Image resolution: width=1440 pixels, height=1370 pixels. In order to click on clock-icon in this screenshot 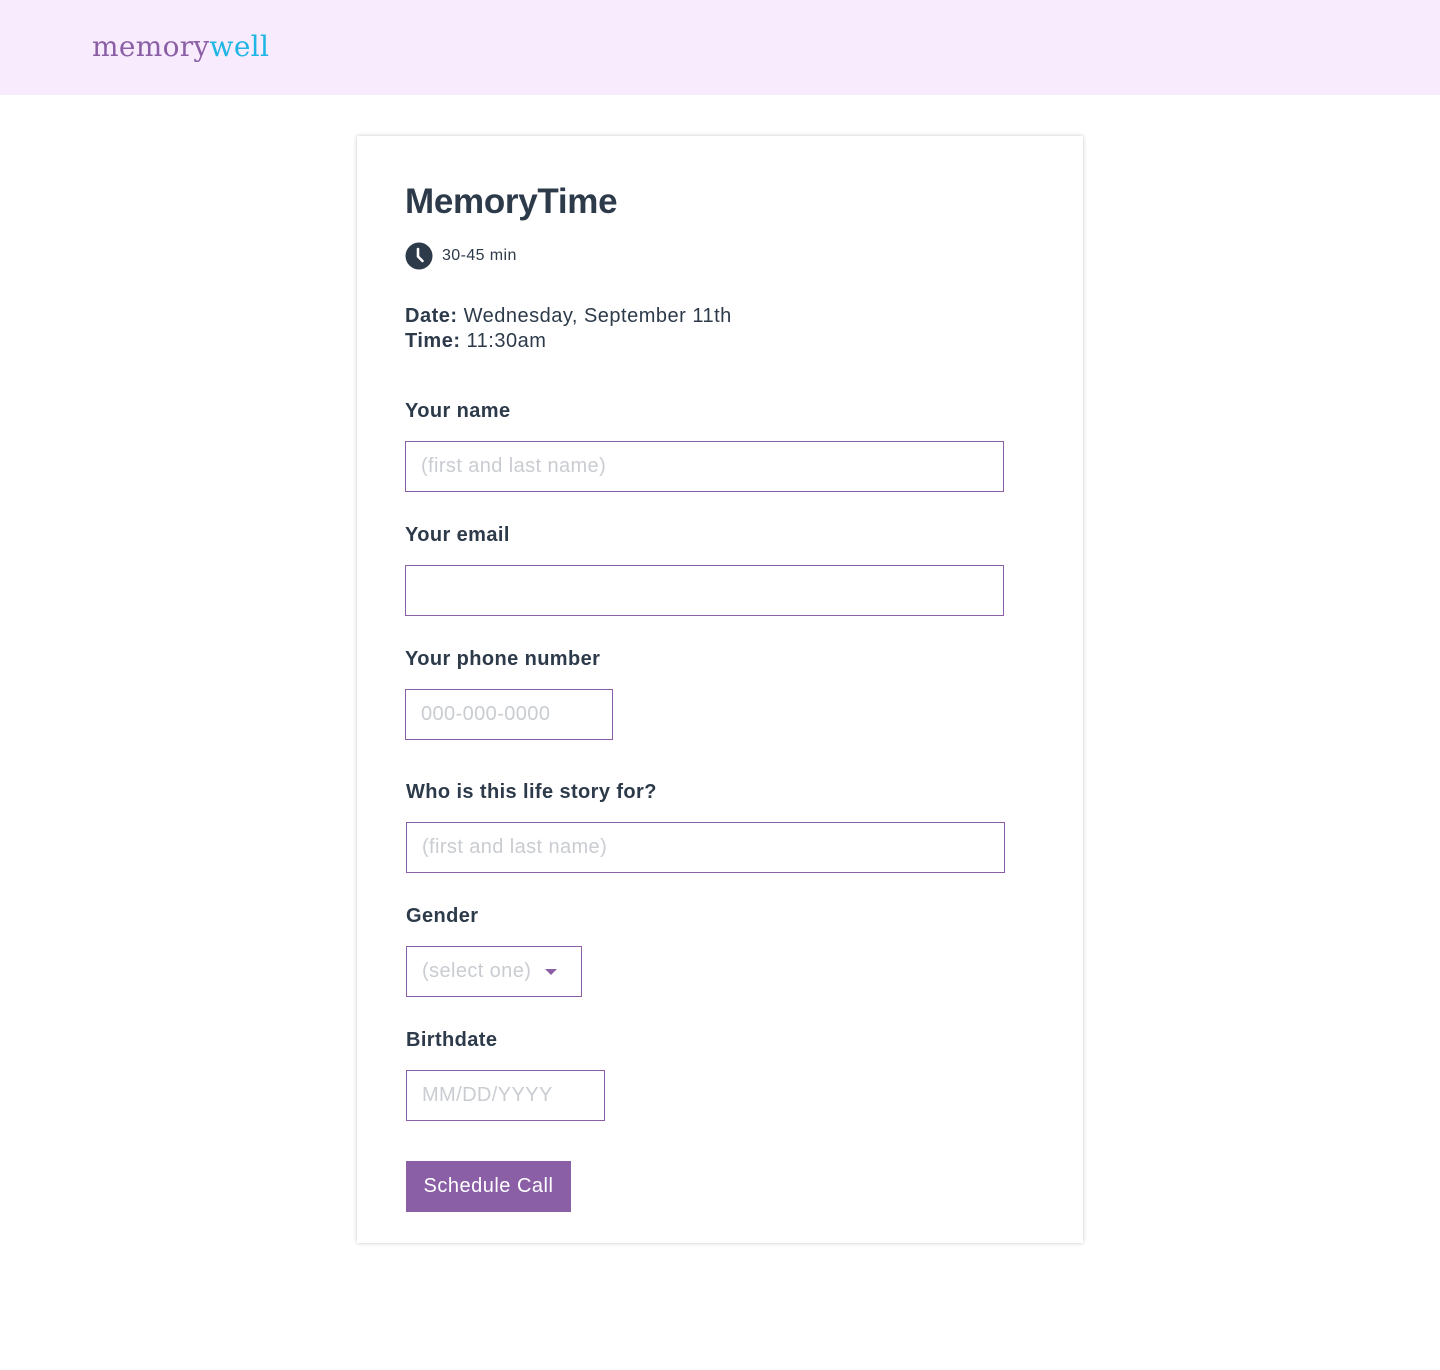, I will do `click(419, 256)`.